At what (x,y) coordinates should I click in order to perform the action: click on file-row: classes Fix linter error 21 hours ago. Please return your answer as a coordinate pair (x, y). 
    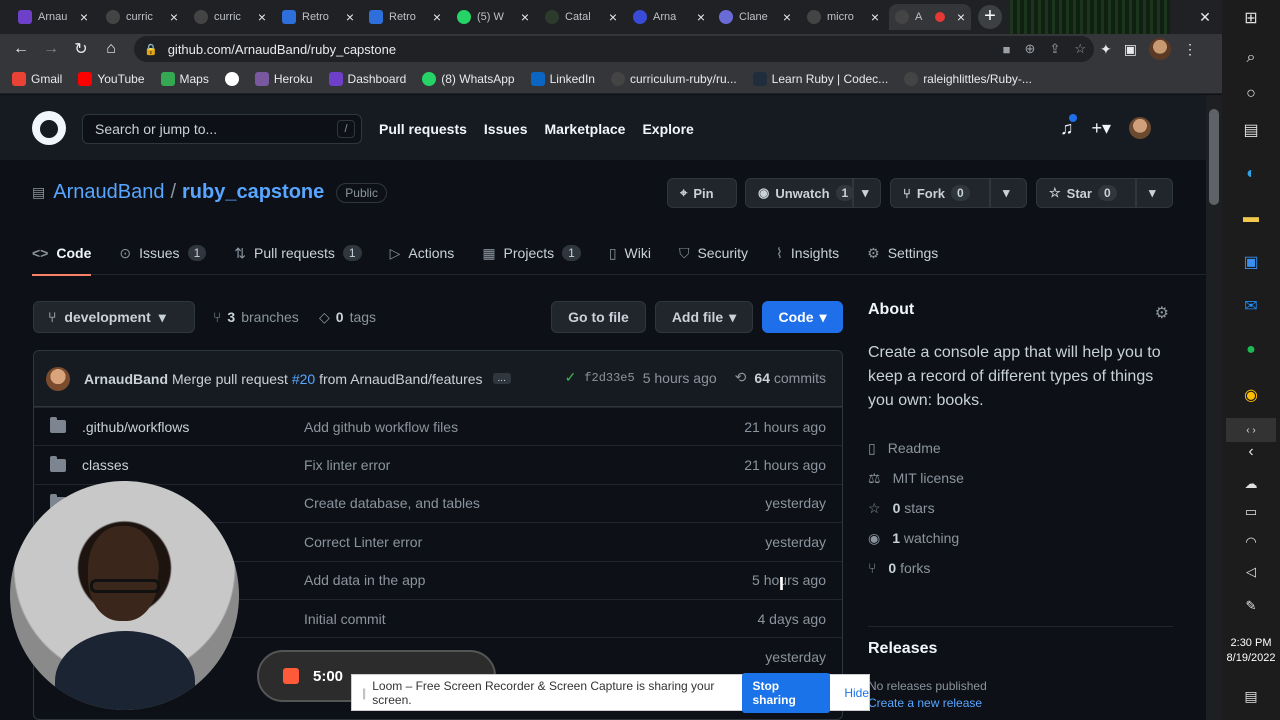
    Looking at the image, I should click on (438, 464).